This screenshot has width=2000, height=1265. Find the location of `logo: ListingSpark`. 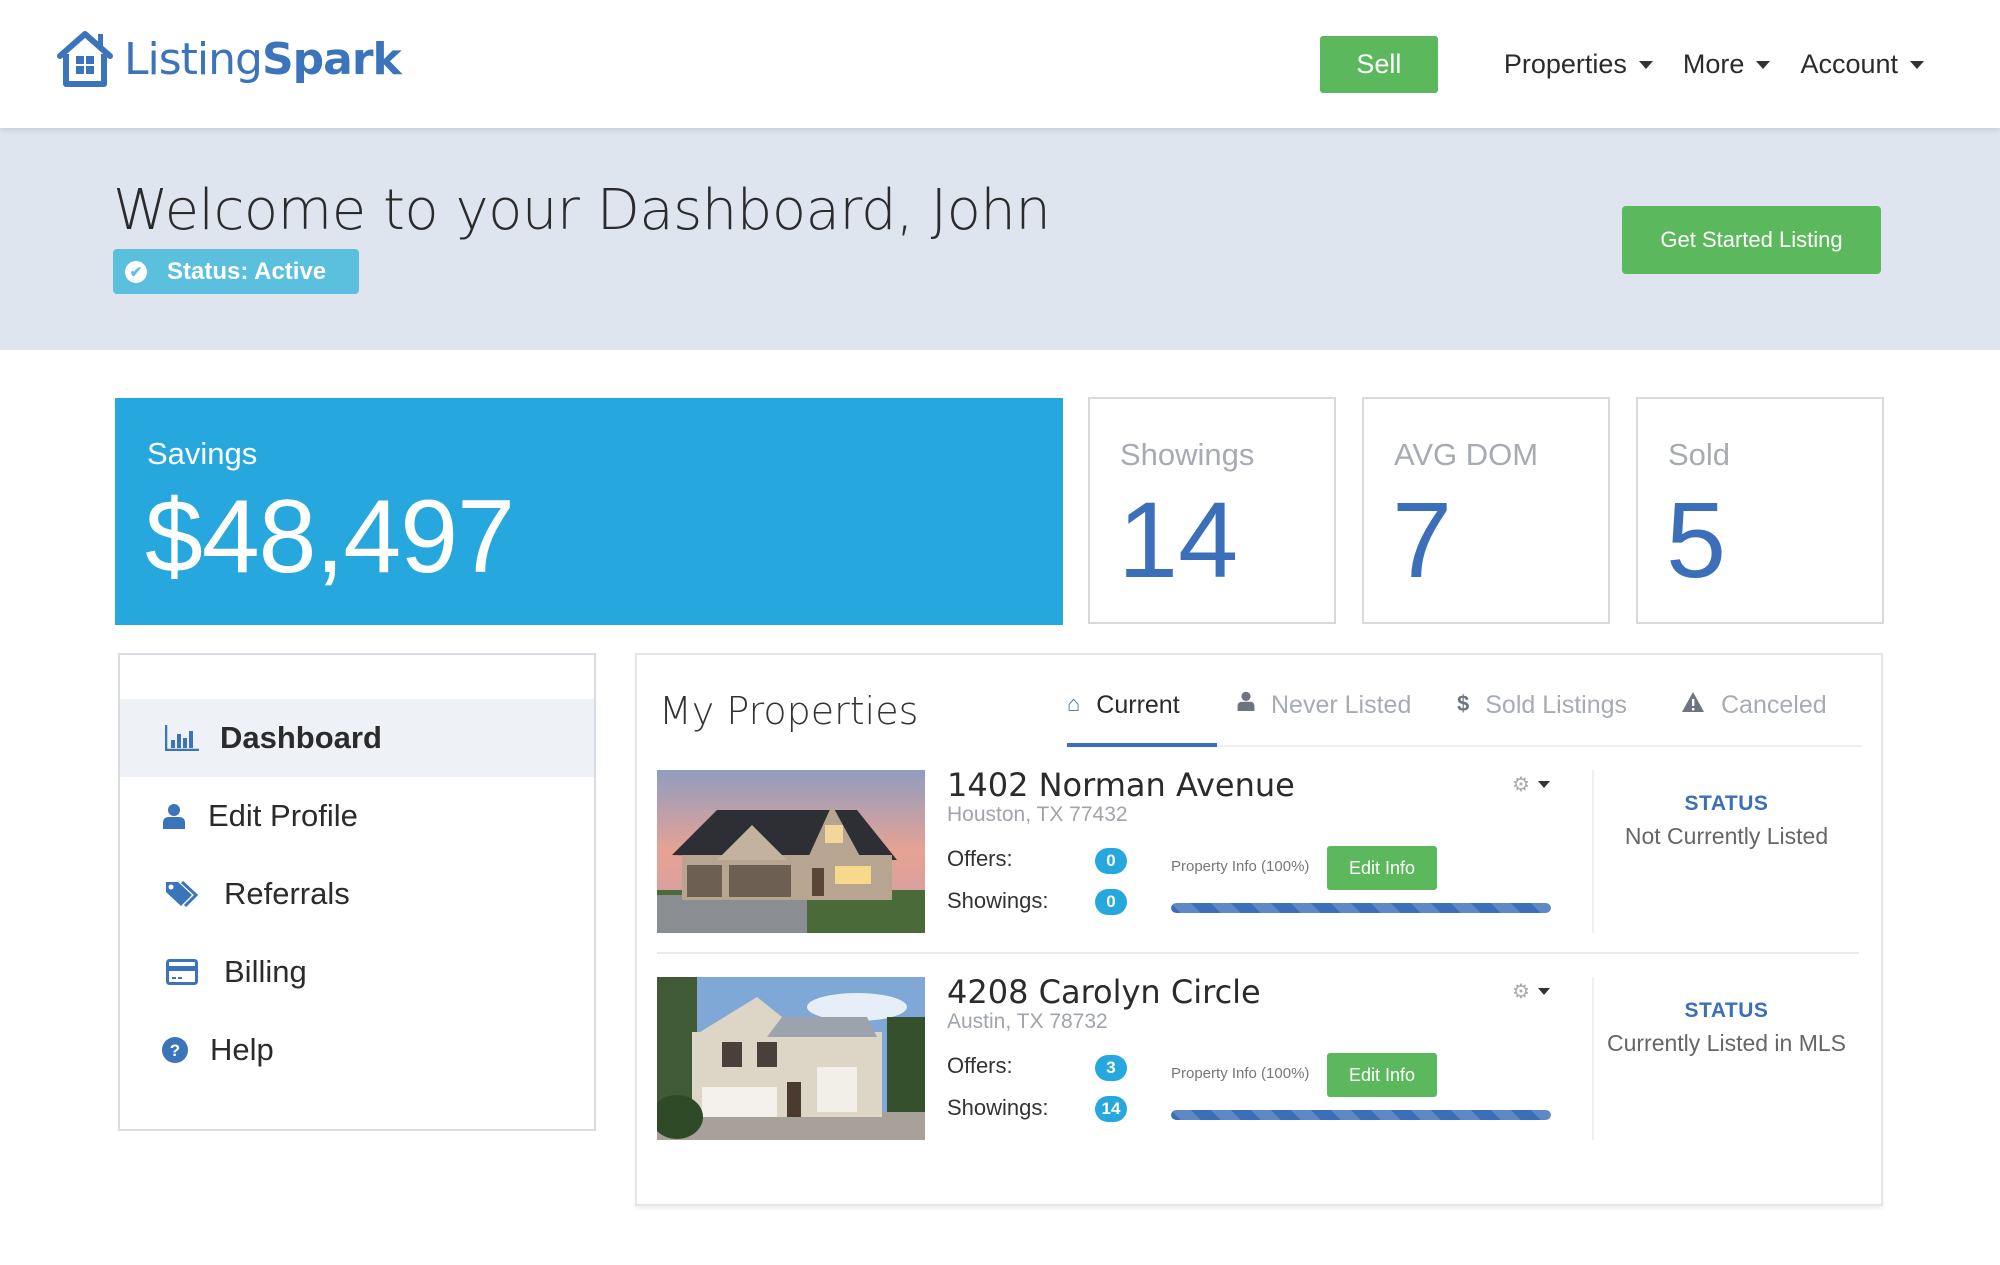

logo: ListingSpark is located at coordinates (228, 59).